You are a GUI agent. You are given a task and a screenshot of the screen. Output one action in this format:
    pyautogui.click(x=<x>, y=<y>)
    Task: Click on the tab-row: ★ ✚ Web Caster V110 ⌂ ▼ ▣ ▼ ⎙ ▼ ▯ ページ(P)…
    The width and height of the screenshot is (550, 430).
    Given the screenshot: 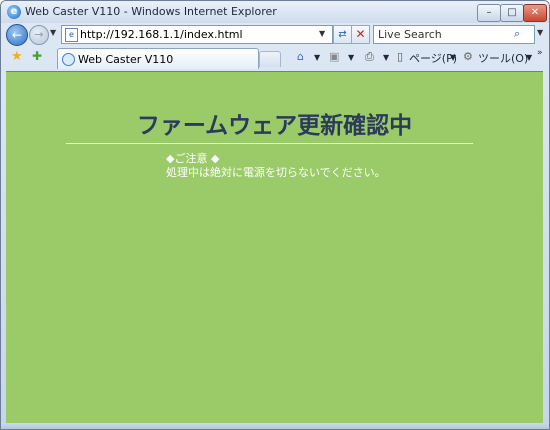 What is the action you would take?
    pyautogui.click(x=275, y=57)
    